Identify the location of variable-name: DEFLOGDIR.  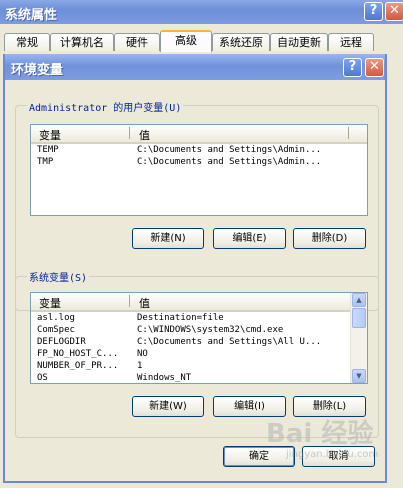
(61, 342).